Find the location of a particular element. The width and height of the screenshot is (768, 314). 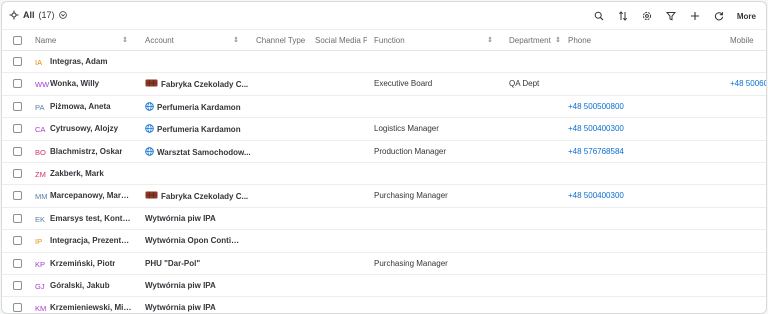

contact-name: Marcepanowy, Marcel is located at coordinates (91, 195).